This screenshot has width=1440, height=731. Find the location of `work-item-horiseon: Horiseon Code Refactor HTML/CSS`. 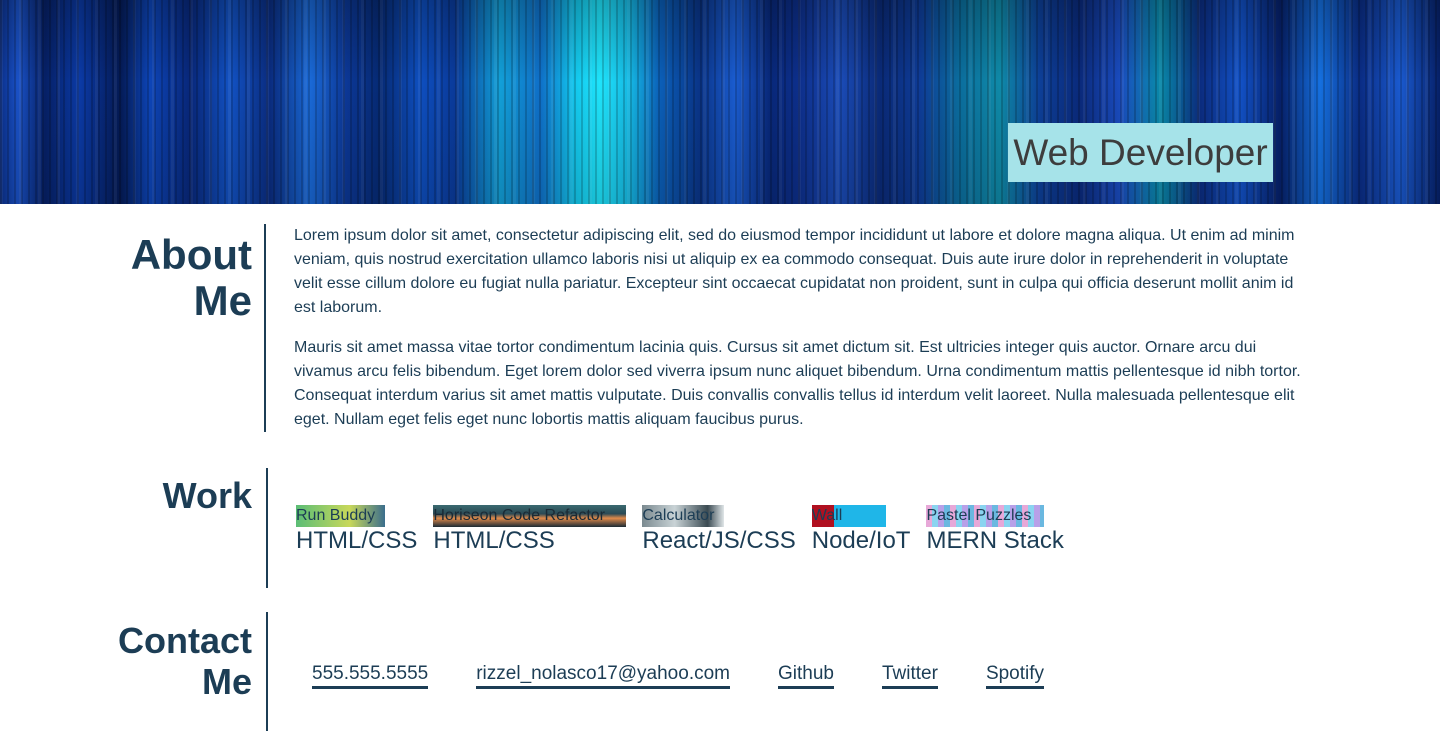

work-item-horiseon: Horiseon Code Refactor HTML/CSS is located at coordinates (530, 530).